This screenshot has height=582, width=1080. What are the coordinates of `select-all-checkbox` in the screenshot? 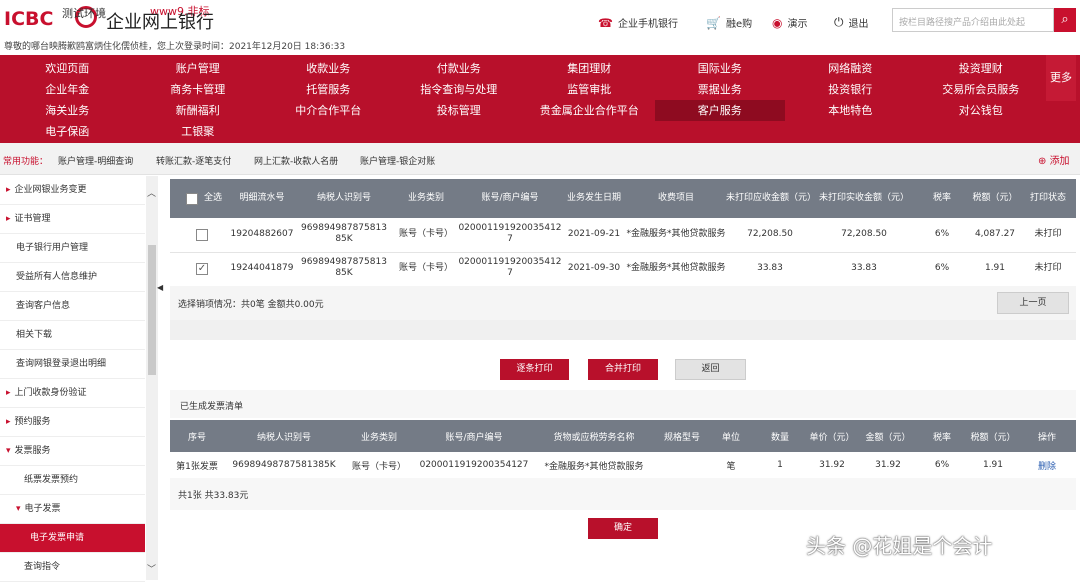 It's located at (191, 198).